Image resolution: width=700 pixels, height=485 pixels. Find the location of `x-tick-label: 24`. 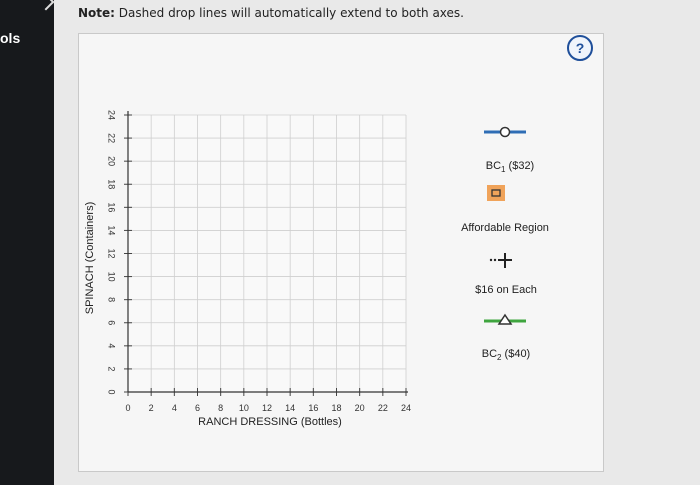

x-tick-label: 24 is located at coordinates (406, 408).